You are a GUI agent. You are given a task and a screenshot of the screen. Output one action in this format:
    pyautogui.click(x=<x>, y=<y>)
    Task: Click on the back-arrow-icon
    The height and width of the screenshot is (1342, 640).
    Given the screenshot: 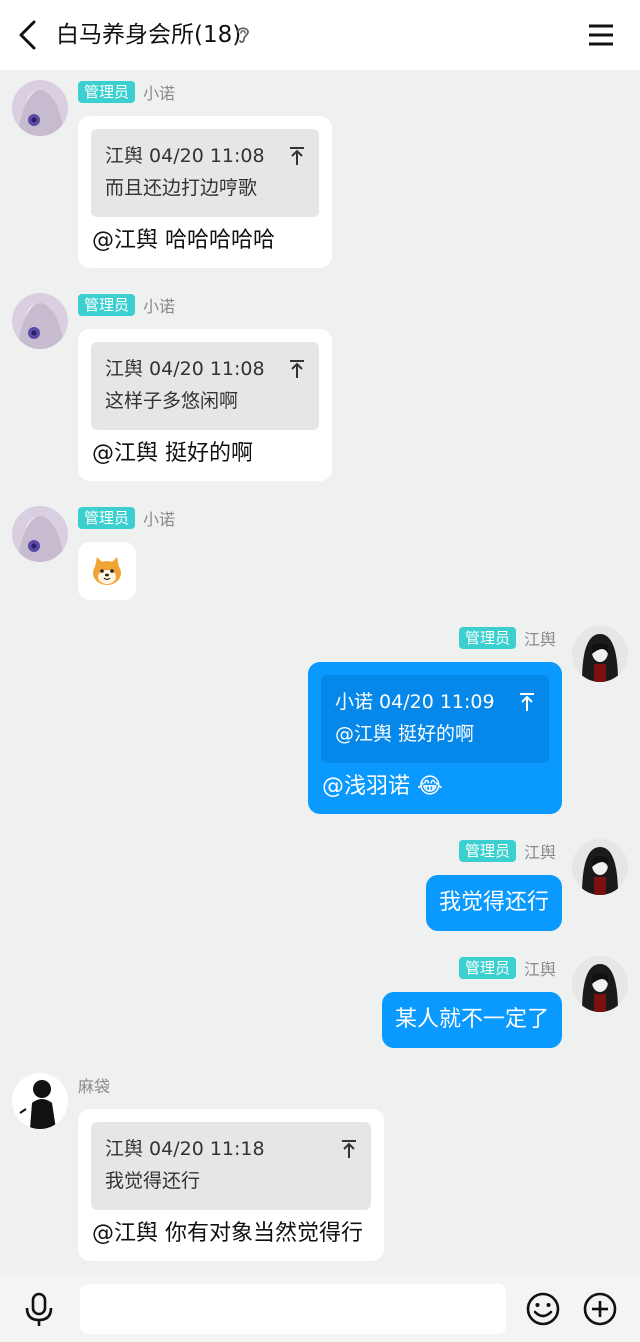 What is the action you would take?
    pyautogui.click(x=28, y=35)
    